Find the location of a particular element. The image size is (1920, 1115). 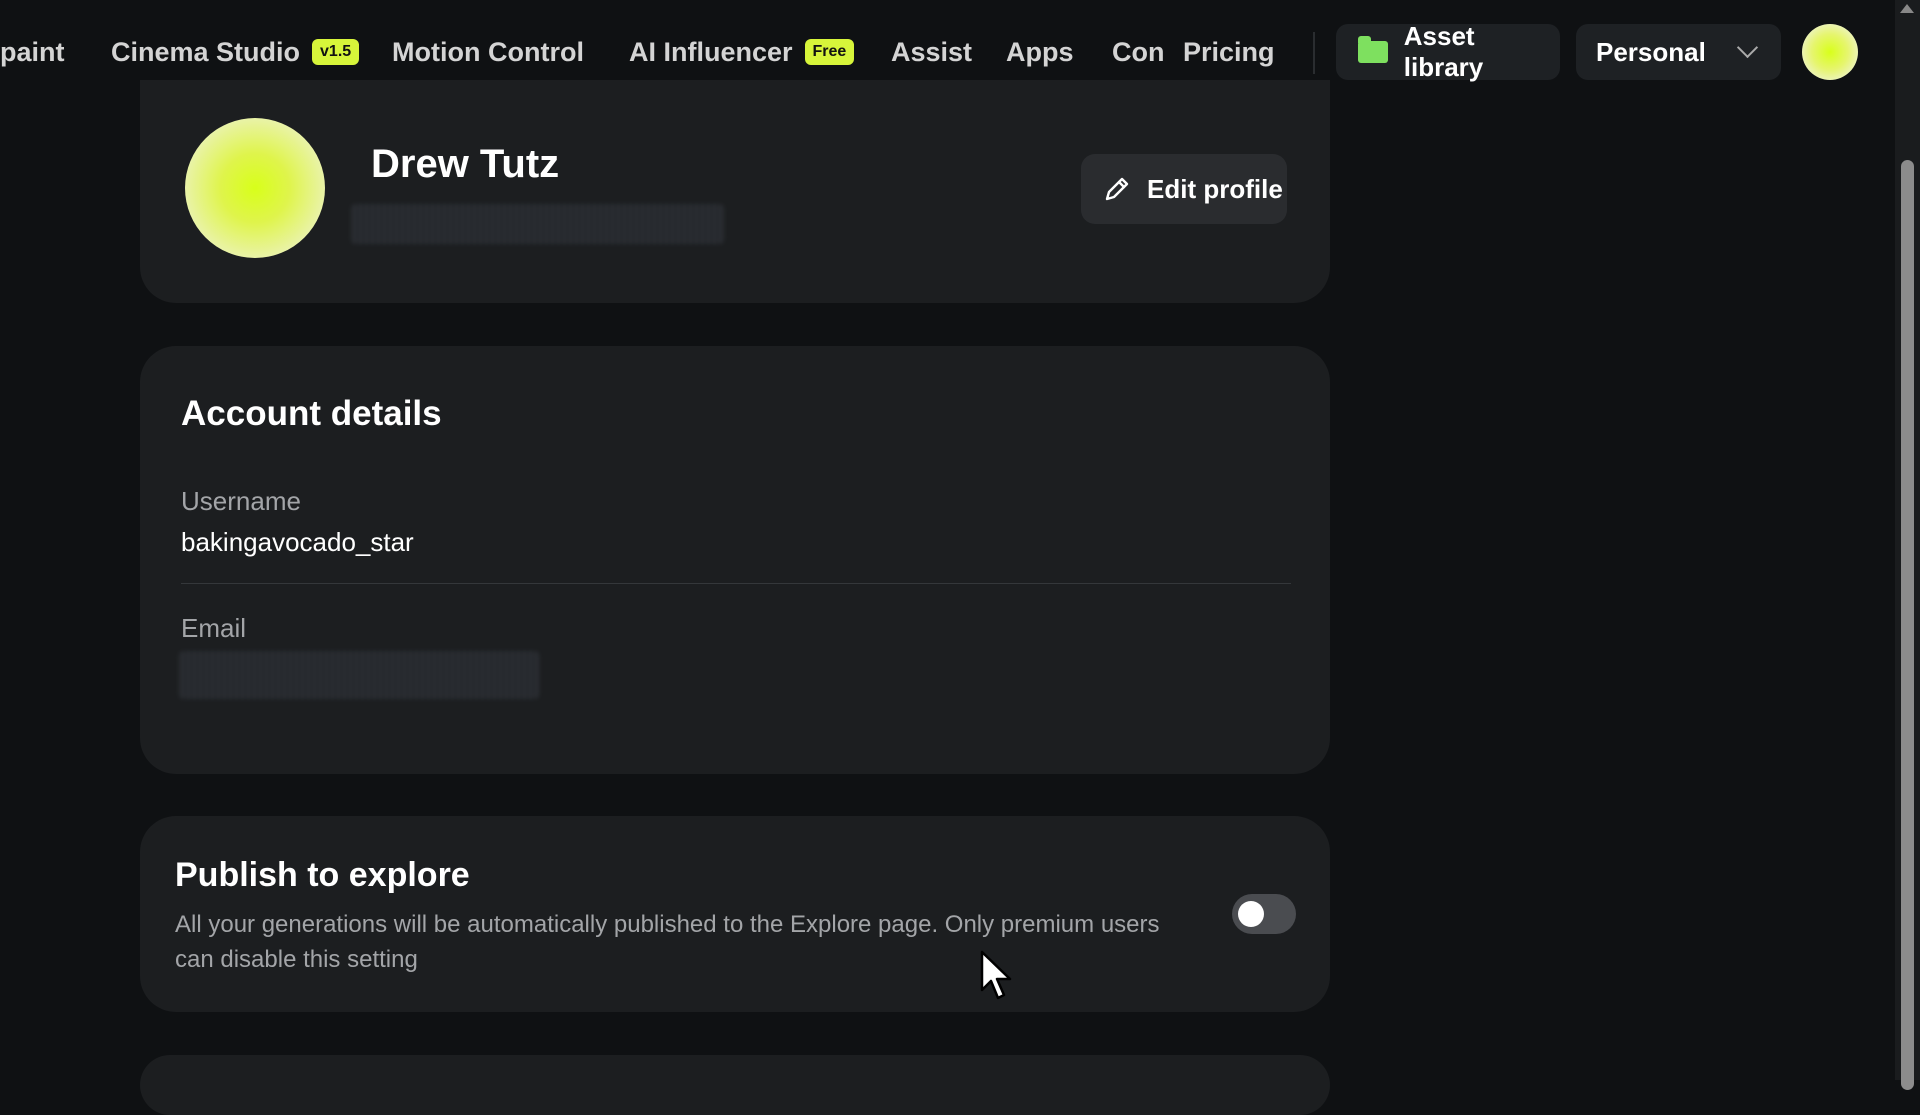

nav-item-label: paint is located at coordinates (32, 52).